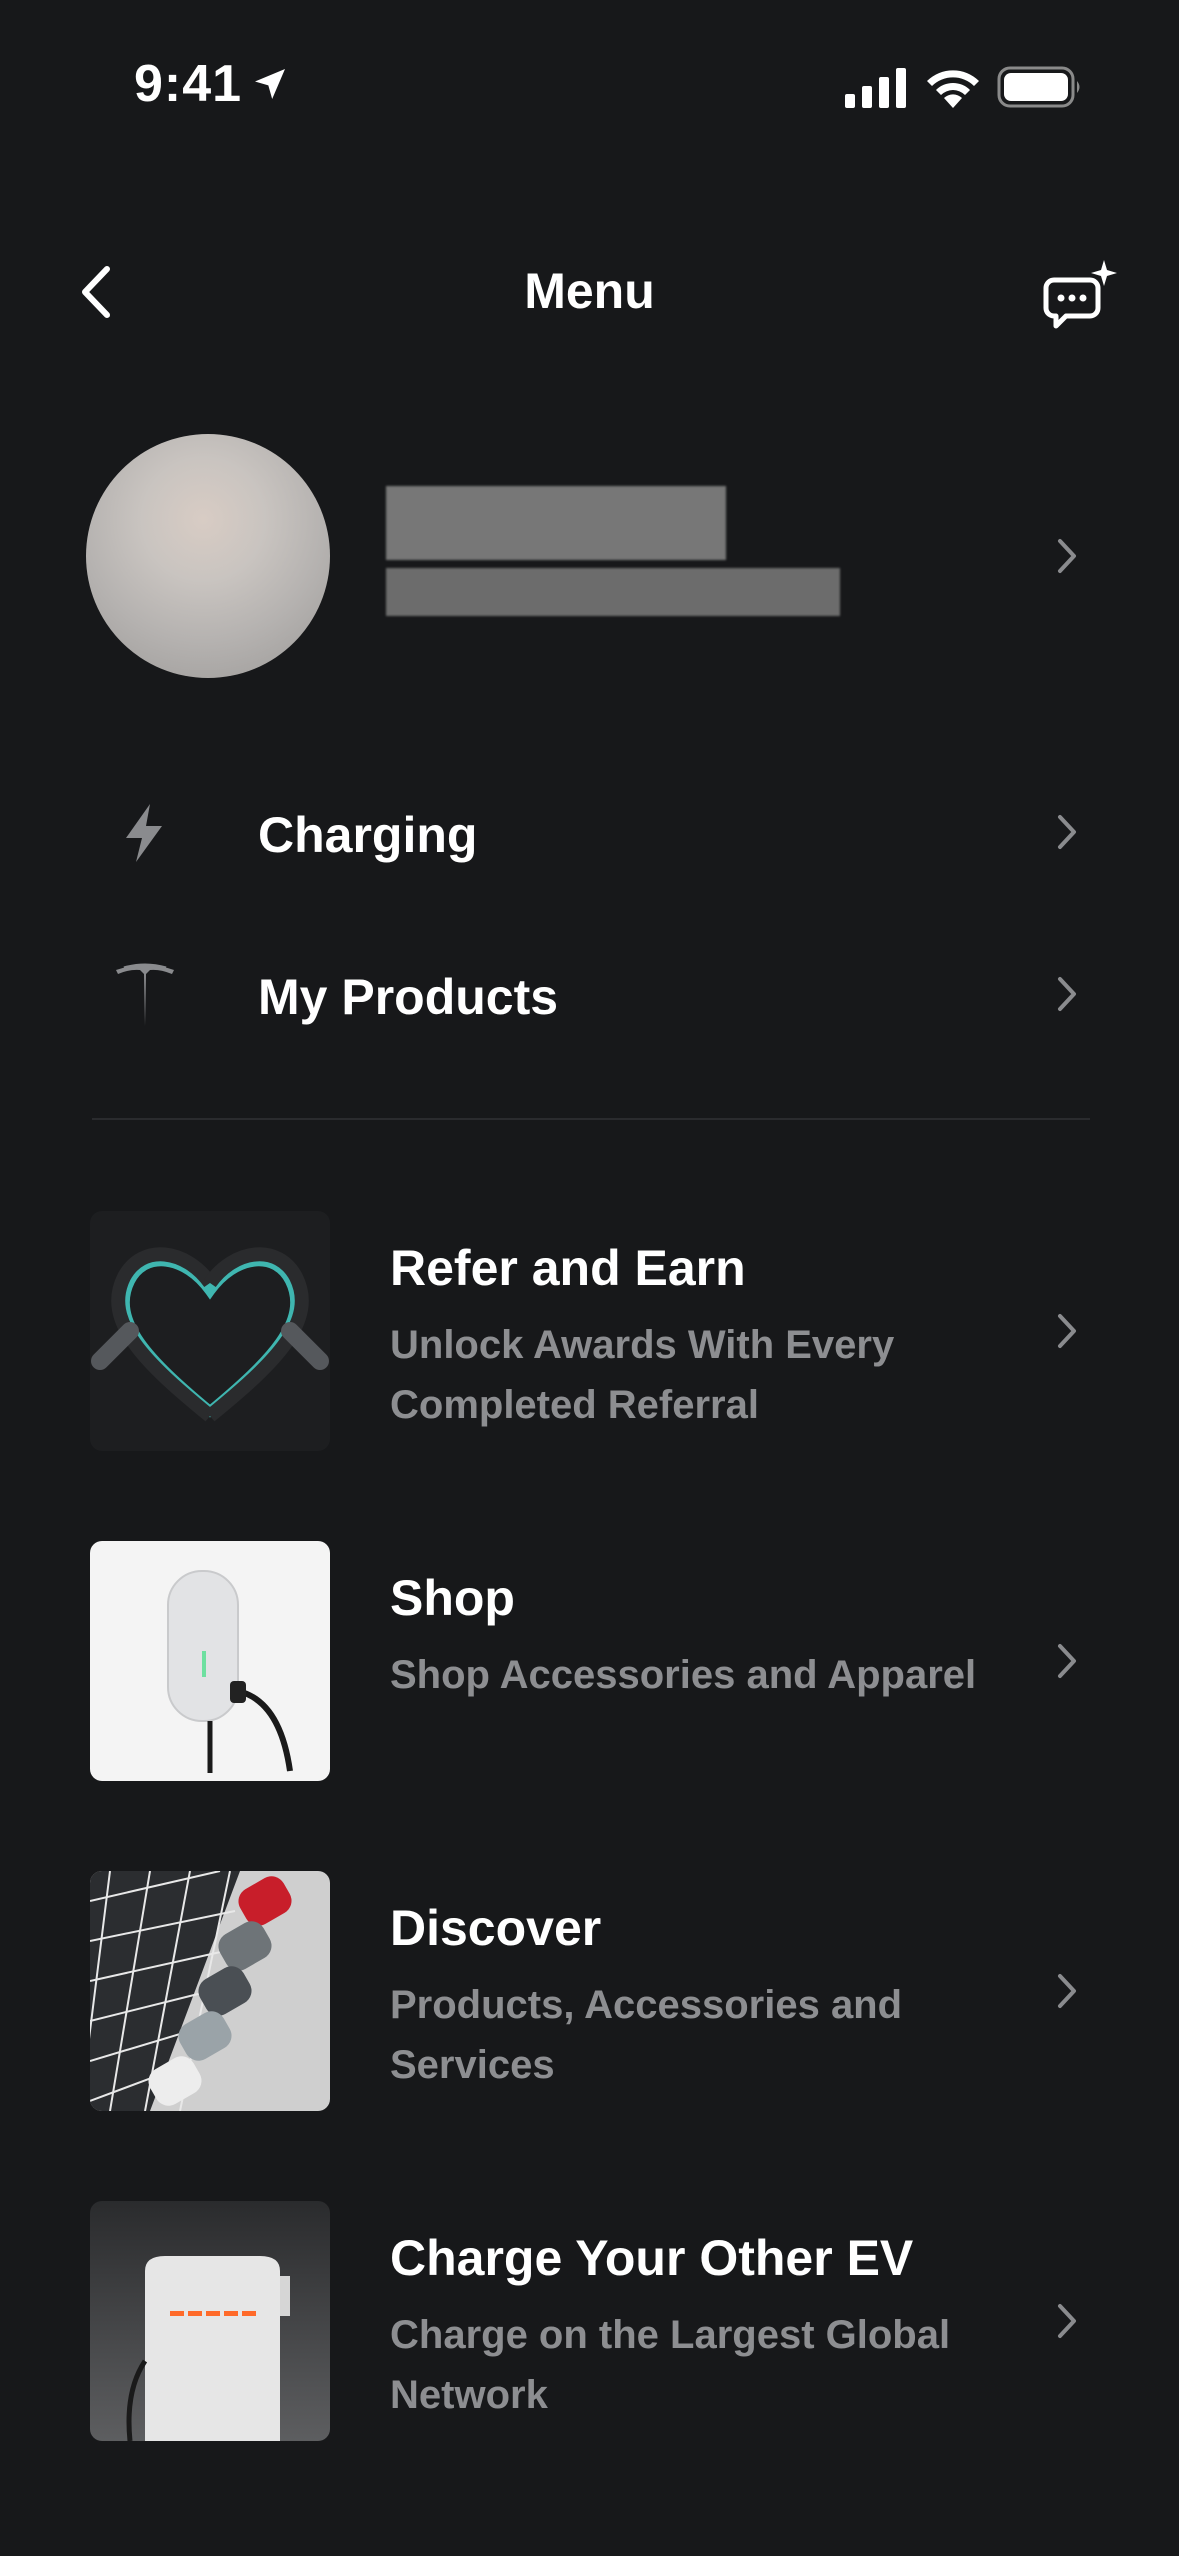 The height and width of the screenshot is (2556, 1179). I want to click on profile-row, so click(589, 555).